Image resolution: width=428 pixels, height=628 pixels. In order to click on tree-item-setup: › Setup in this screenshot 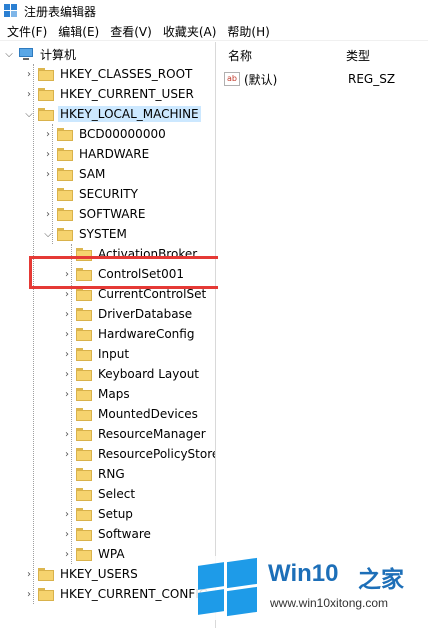, I will do `click(98, 514)`.